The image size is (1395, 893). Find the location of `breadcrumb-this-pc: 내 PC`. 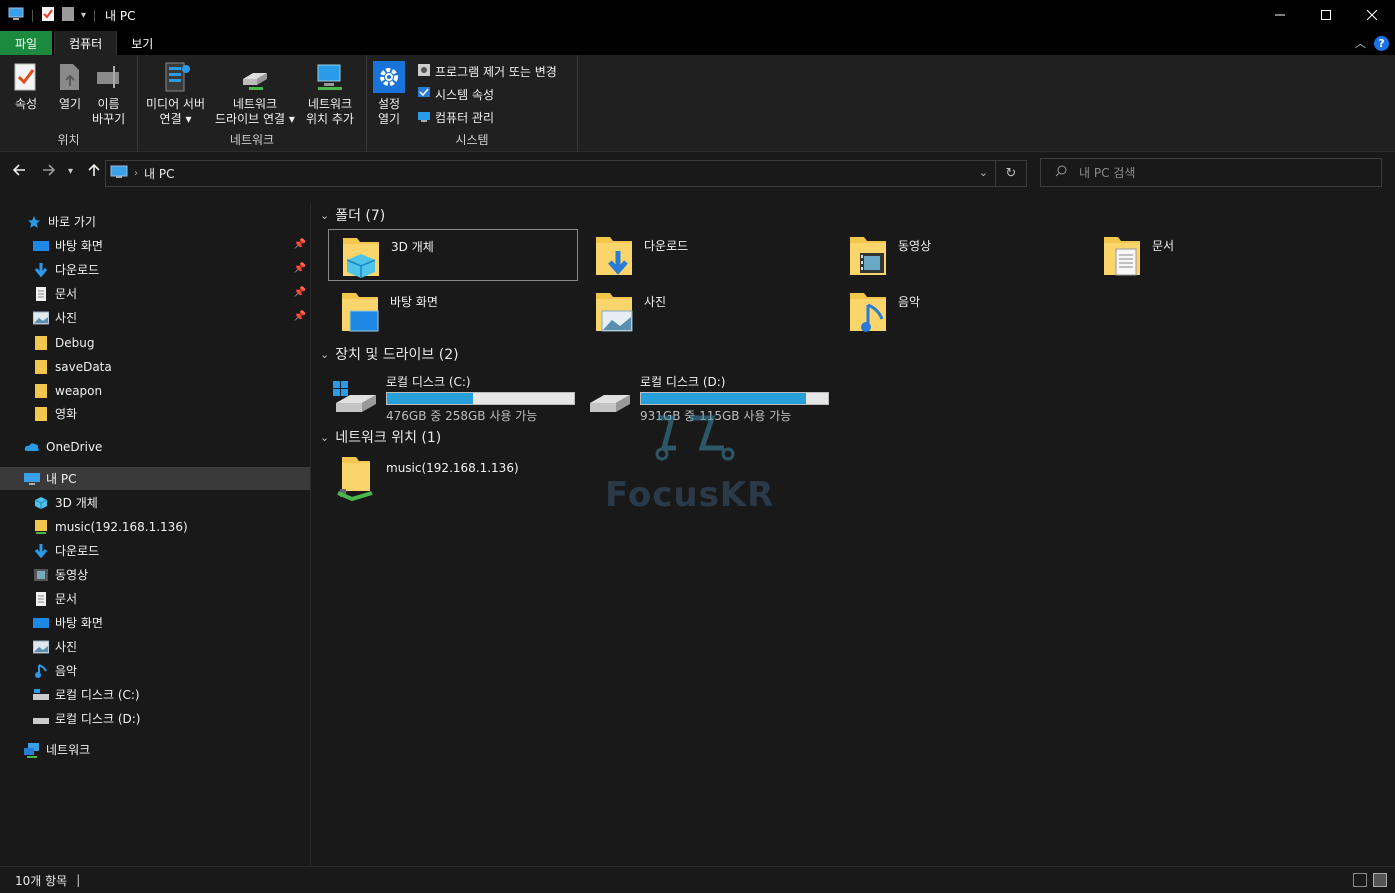

breadcrumb-this-pc: 내 PC is located at coordinates (159, 173).